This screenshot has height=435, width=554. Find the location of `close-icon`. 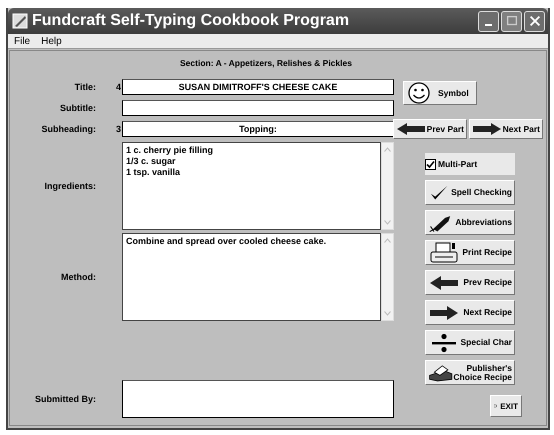

close-icon is located at coordinates (535, 21).